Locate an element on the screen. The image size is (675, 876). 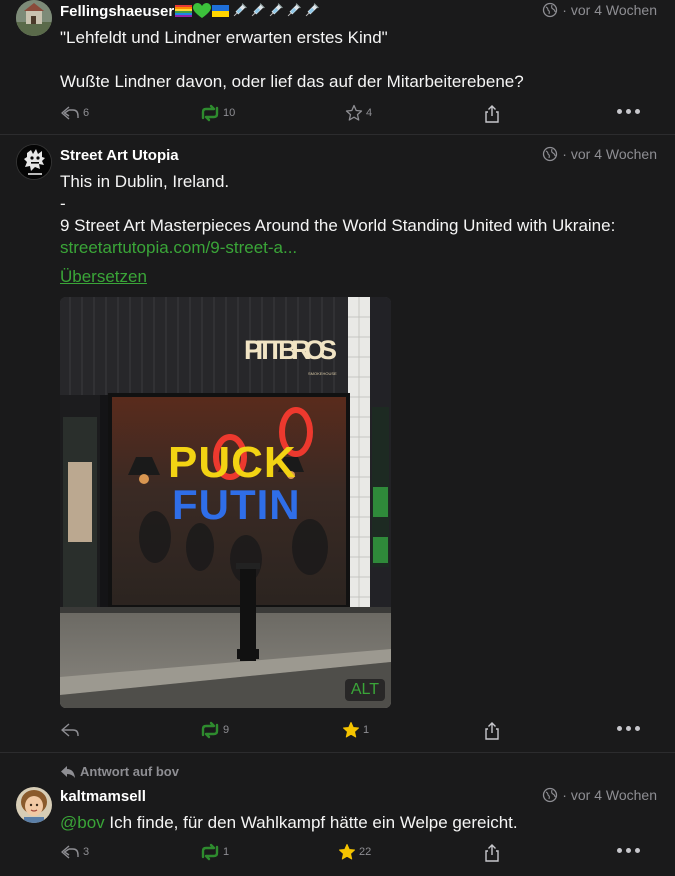
boost-button: 1 is located at coordinates (214, 852).